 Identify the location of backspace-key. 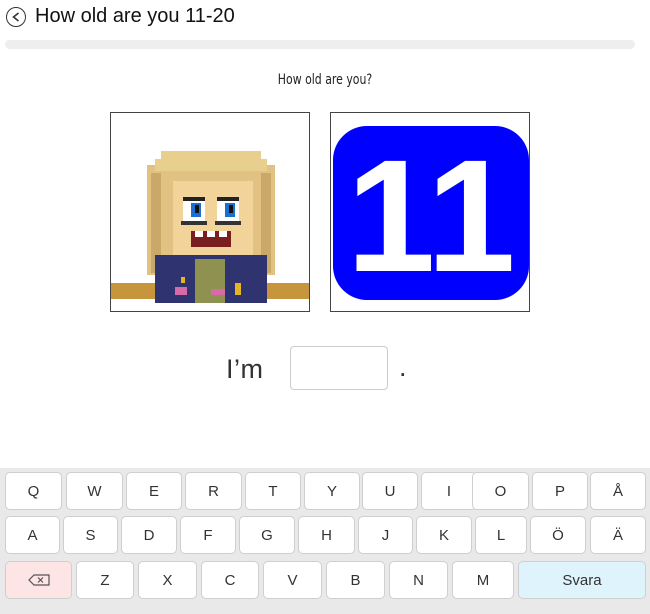
(38, 580).